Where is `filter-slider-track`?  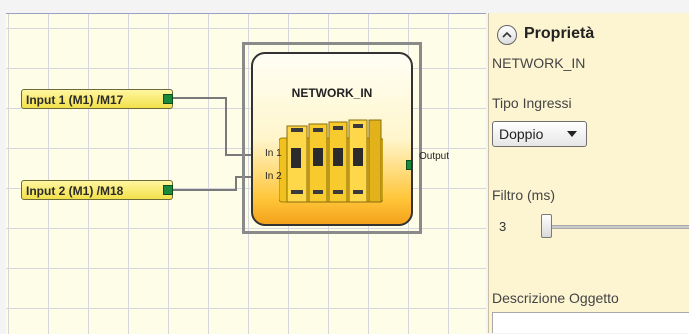 filter-slider-track is located at coordinates (617, 227).